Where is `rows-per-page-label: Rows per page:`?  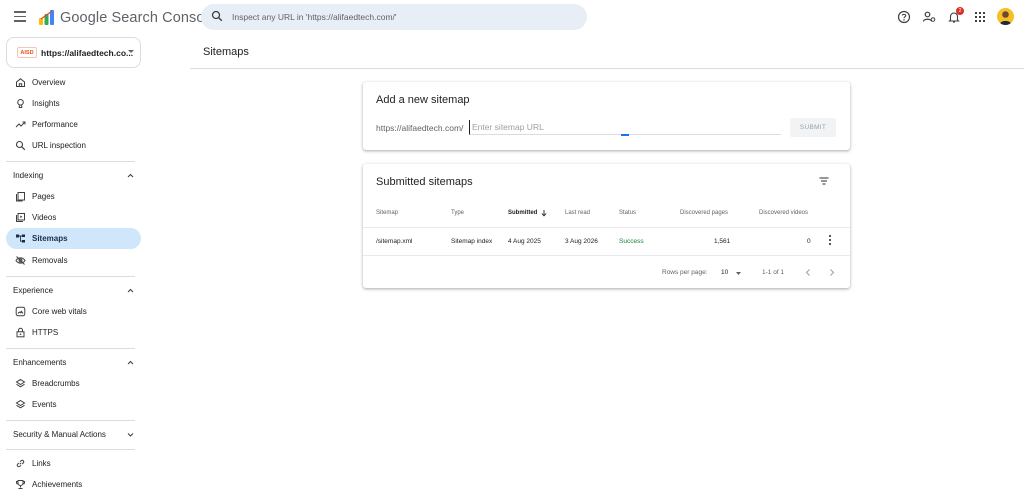
rows-per-page-label: Rows per page: is located at coordinates (685, 272).